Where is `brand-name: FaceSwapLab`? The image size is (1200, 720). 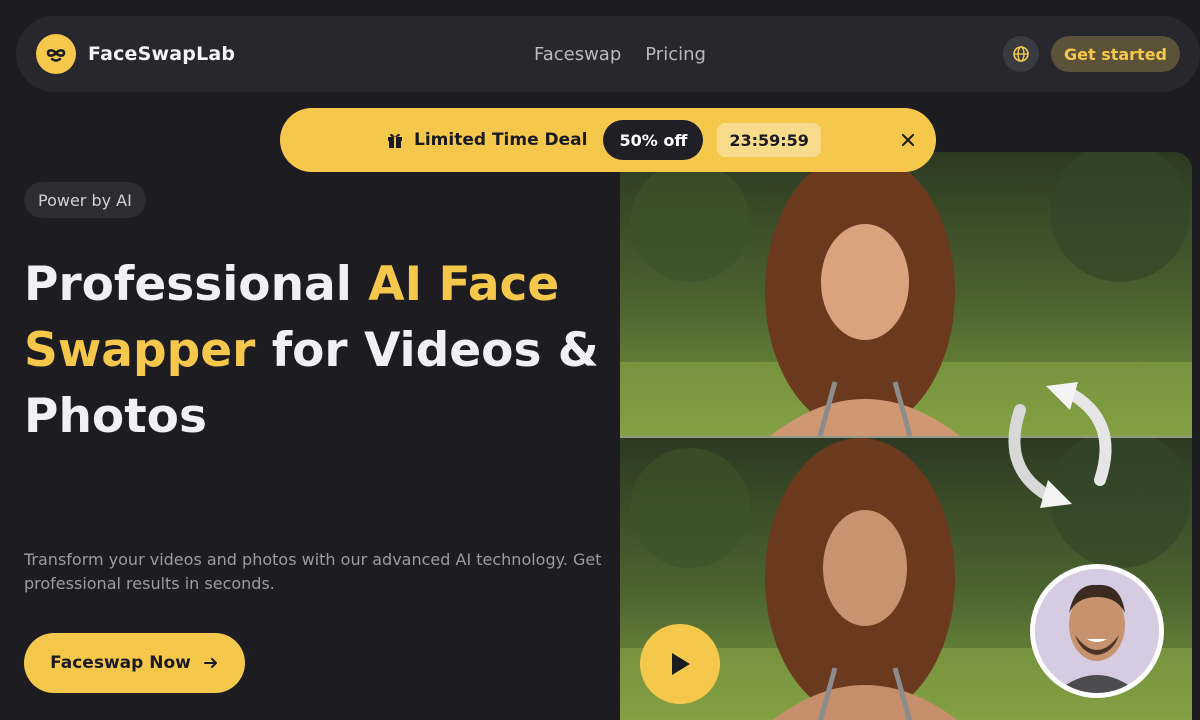 brand-name: FaceSwapLab is located at coordinates (162, 54).